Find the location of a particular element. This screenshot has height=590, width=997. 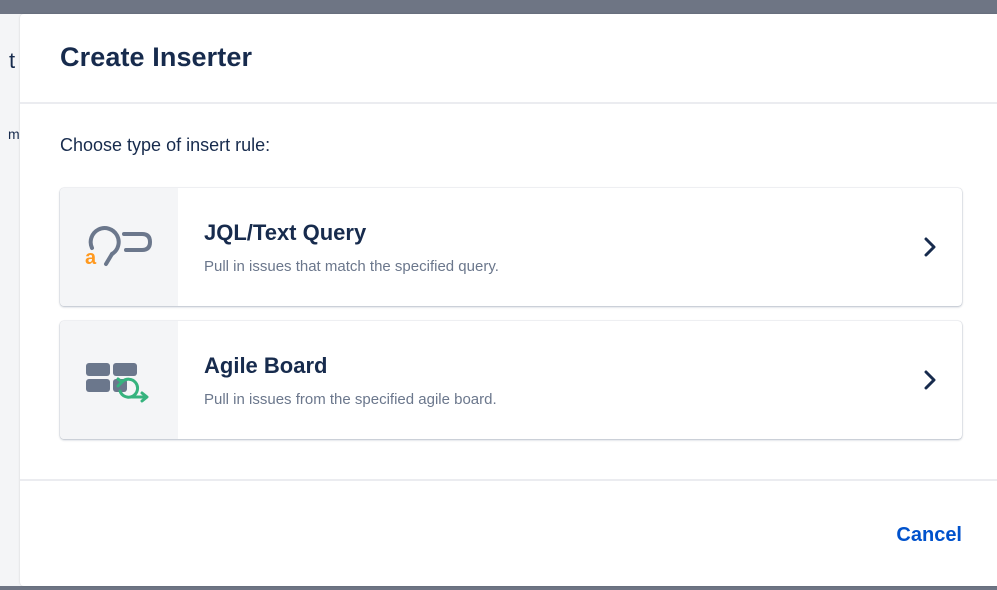

insert-rule-prompt: Choose type of insert rule: is located at coordinates (165, 145).